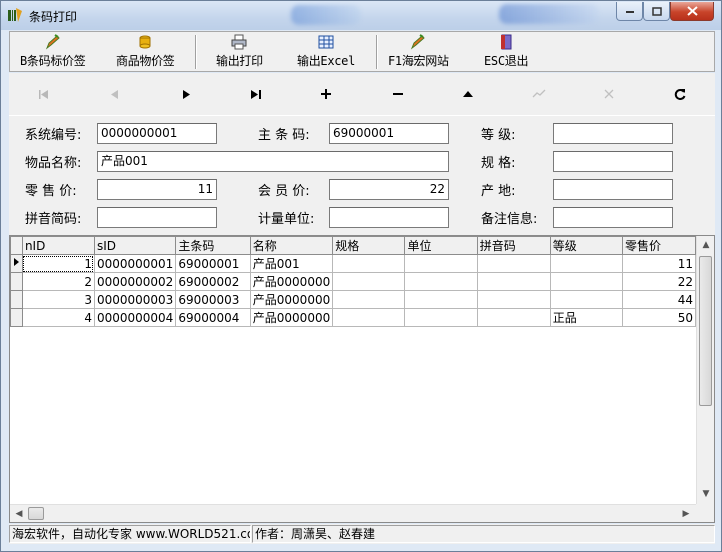  What do you see at coordinates (513, 245) in the screenshot?
I see `column-header: 拼音码` at bounding box center [513, 245].